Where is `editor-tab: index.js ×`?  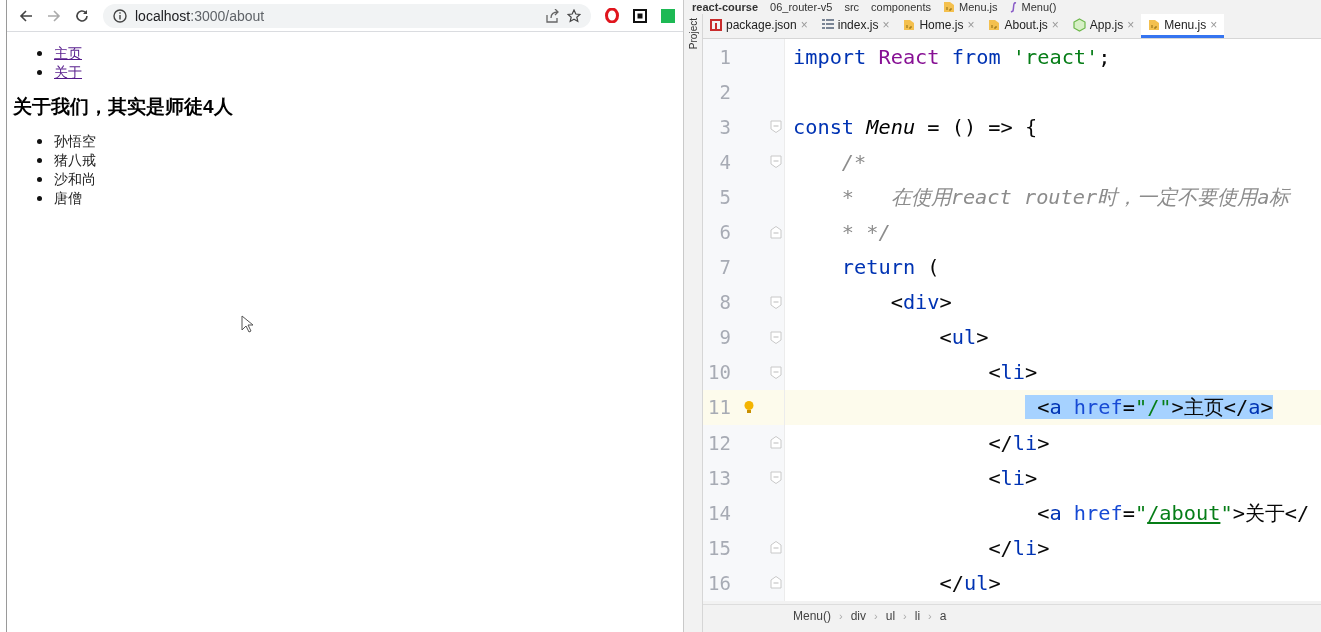
editor-tab: index.js × is located at coordinates (855, 26).